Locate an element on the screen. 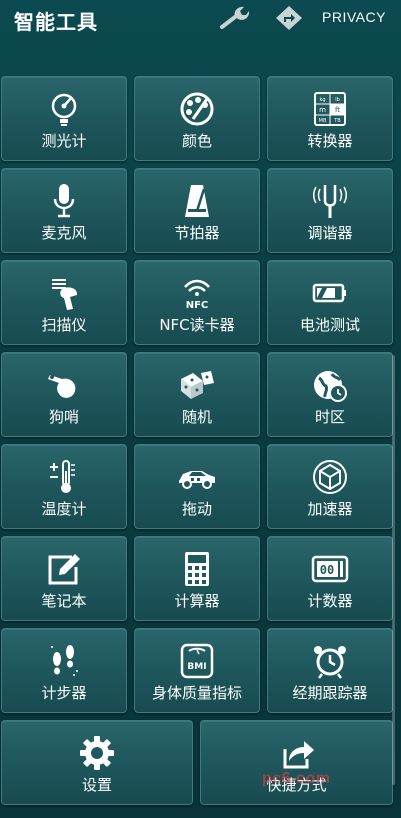 The image size is (401, 818). battery-icon is located at coordinates (330, 293).